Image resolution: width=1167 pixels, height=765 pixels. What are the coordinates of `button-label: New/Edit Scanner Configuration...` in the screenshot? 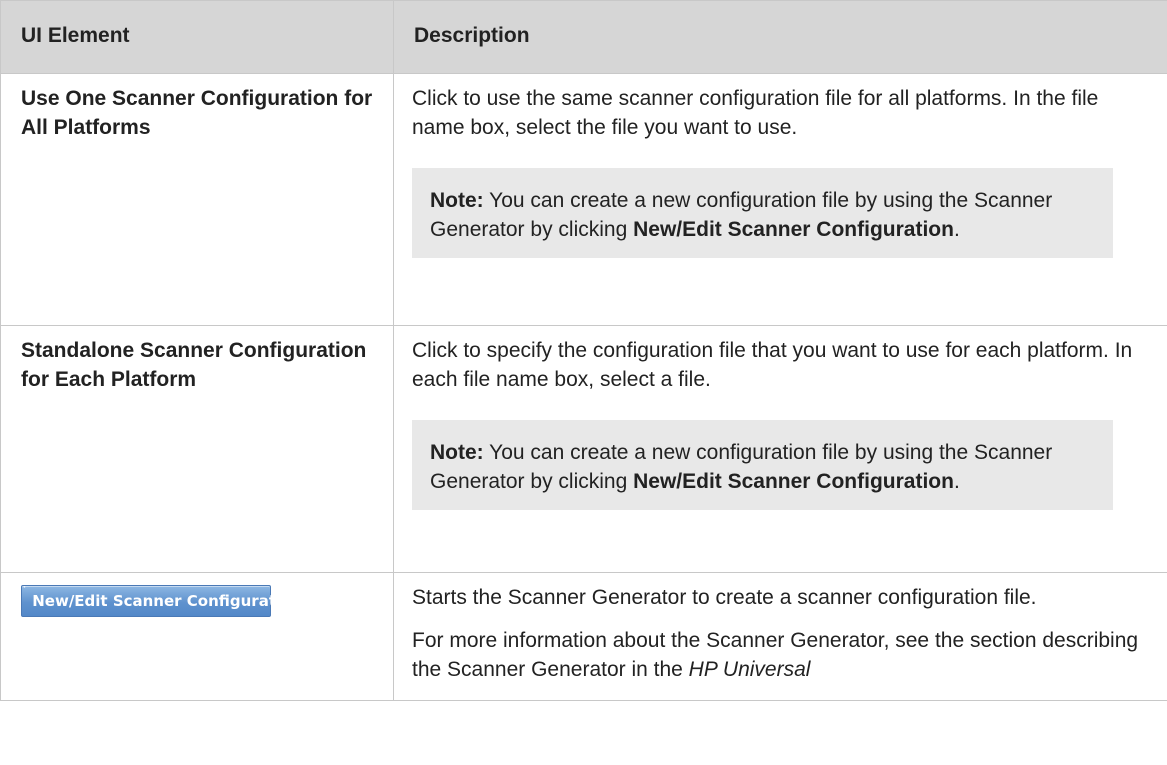 It's located at (176, 601).